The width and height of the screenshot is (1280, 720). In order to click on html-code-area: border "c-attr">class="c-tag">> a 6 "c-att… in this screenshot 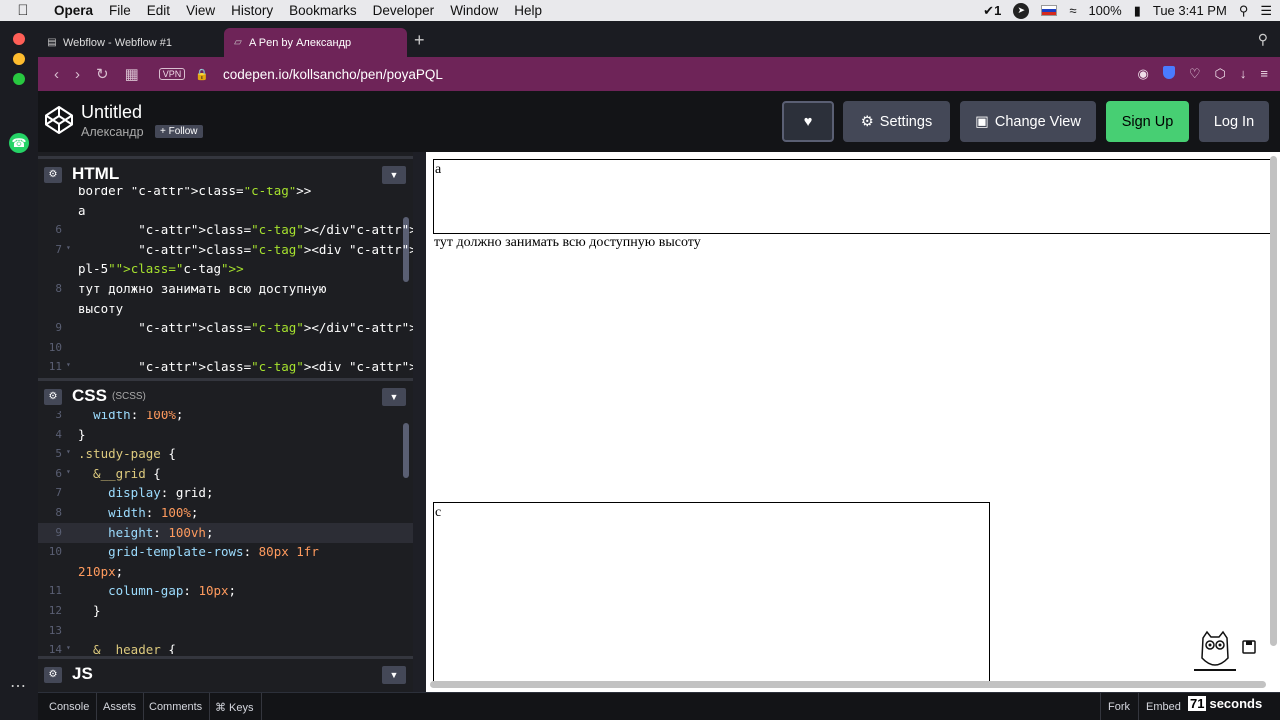, I will do `click(225, 281)`.